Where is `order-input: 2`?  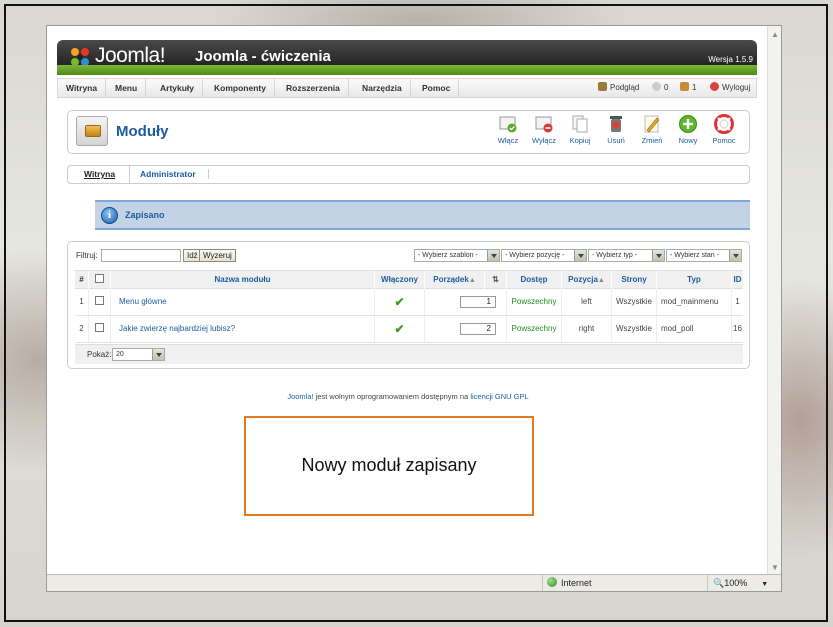
order-input: 2 is located at coordinates (478, 328).